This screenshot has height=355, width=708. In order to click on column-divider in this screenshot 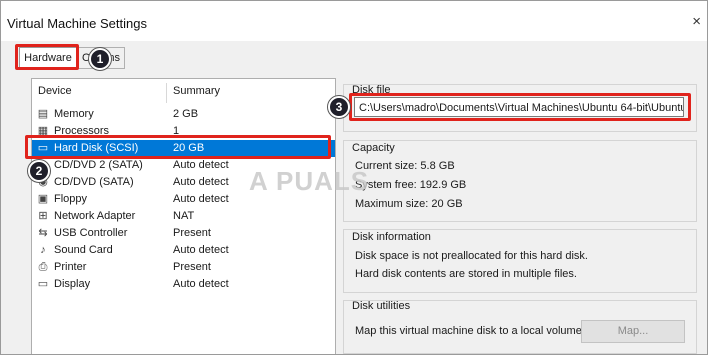, I will do `click(166, 93)`.